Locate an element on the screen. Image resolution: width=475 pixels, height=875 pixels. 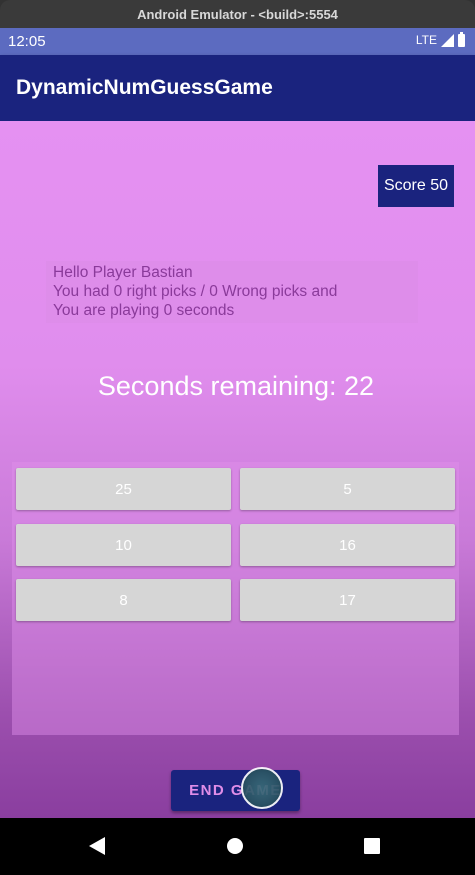
seconds-remaining: Seconds remaining: 22 is located at coordinates (236, 386).